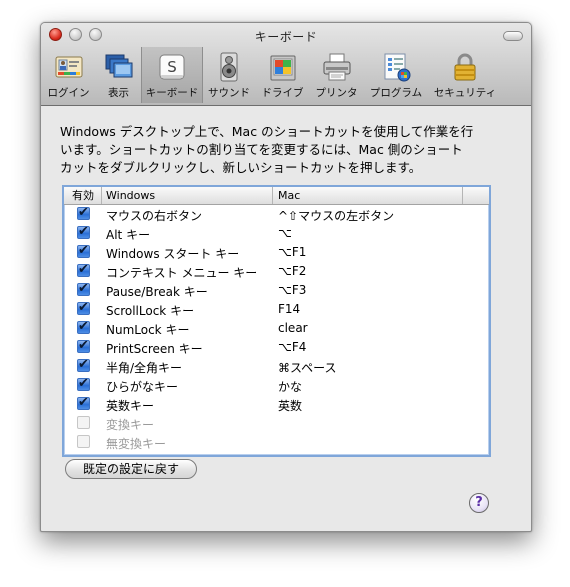  I want to click on lock-icon, so click(465, 67).